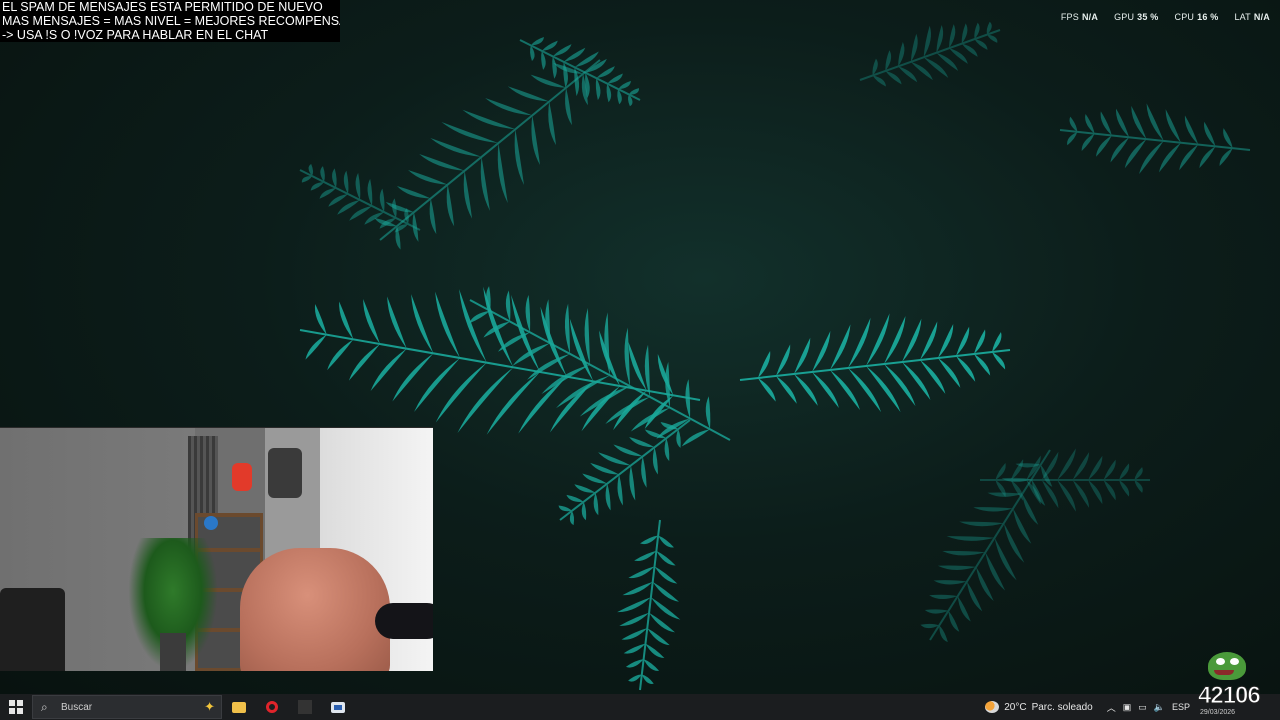 The height and width of the screenshot is (720, 1280). Describe the element at coordinates (32, 629) in the screenshot. I see `office-chair` at that location.